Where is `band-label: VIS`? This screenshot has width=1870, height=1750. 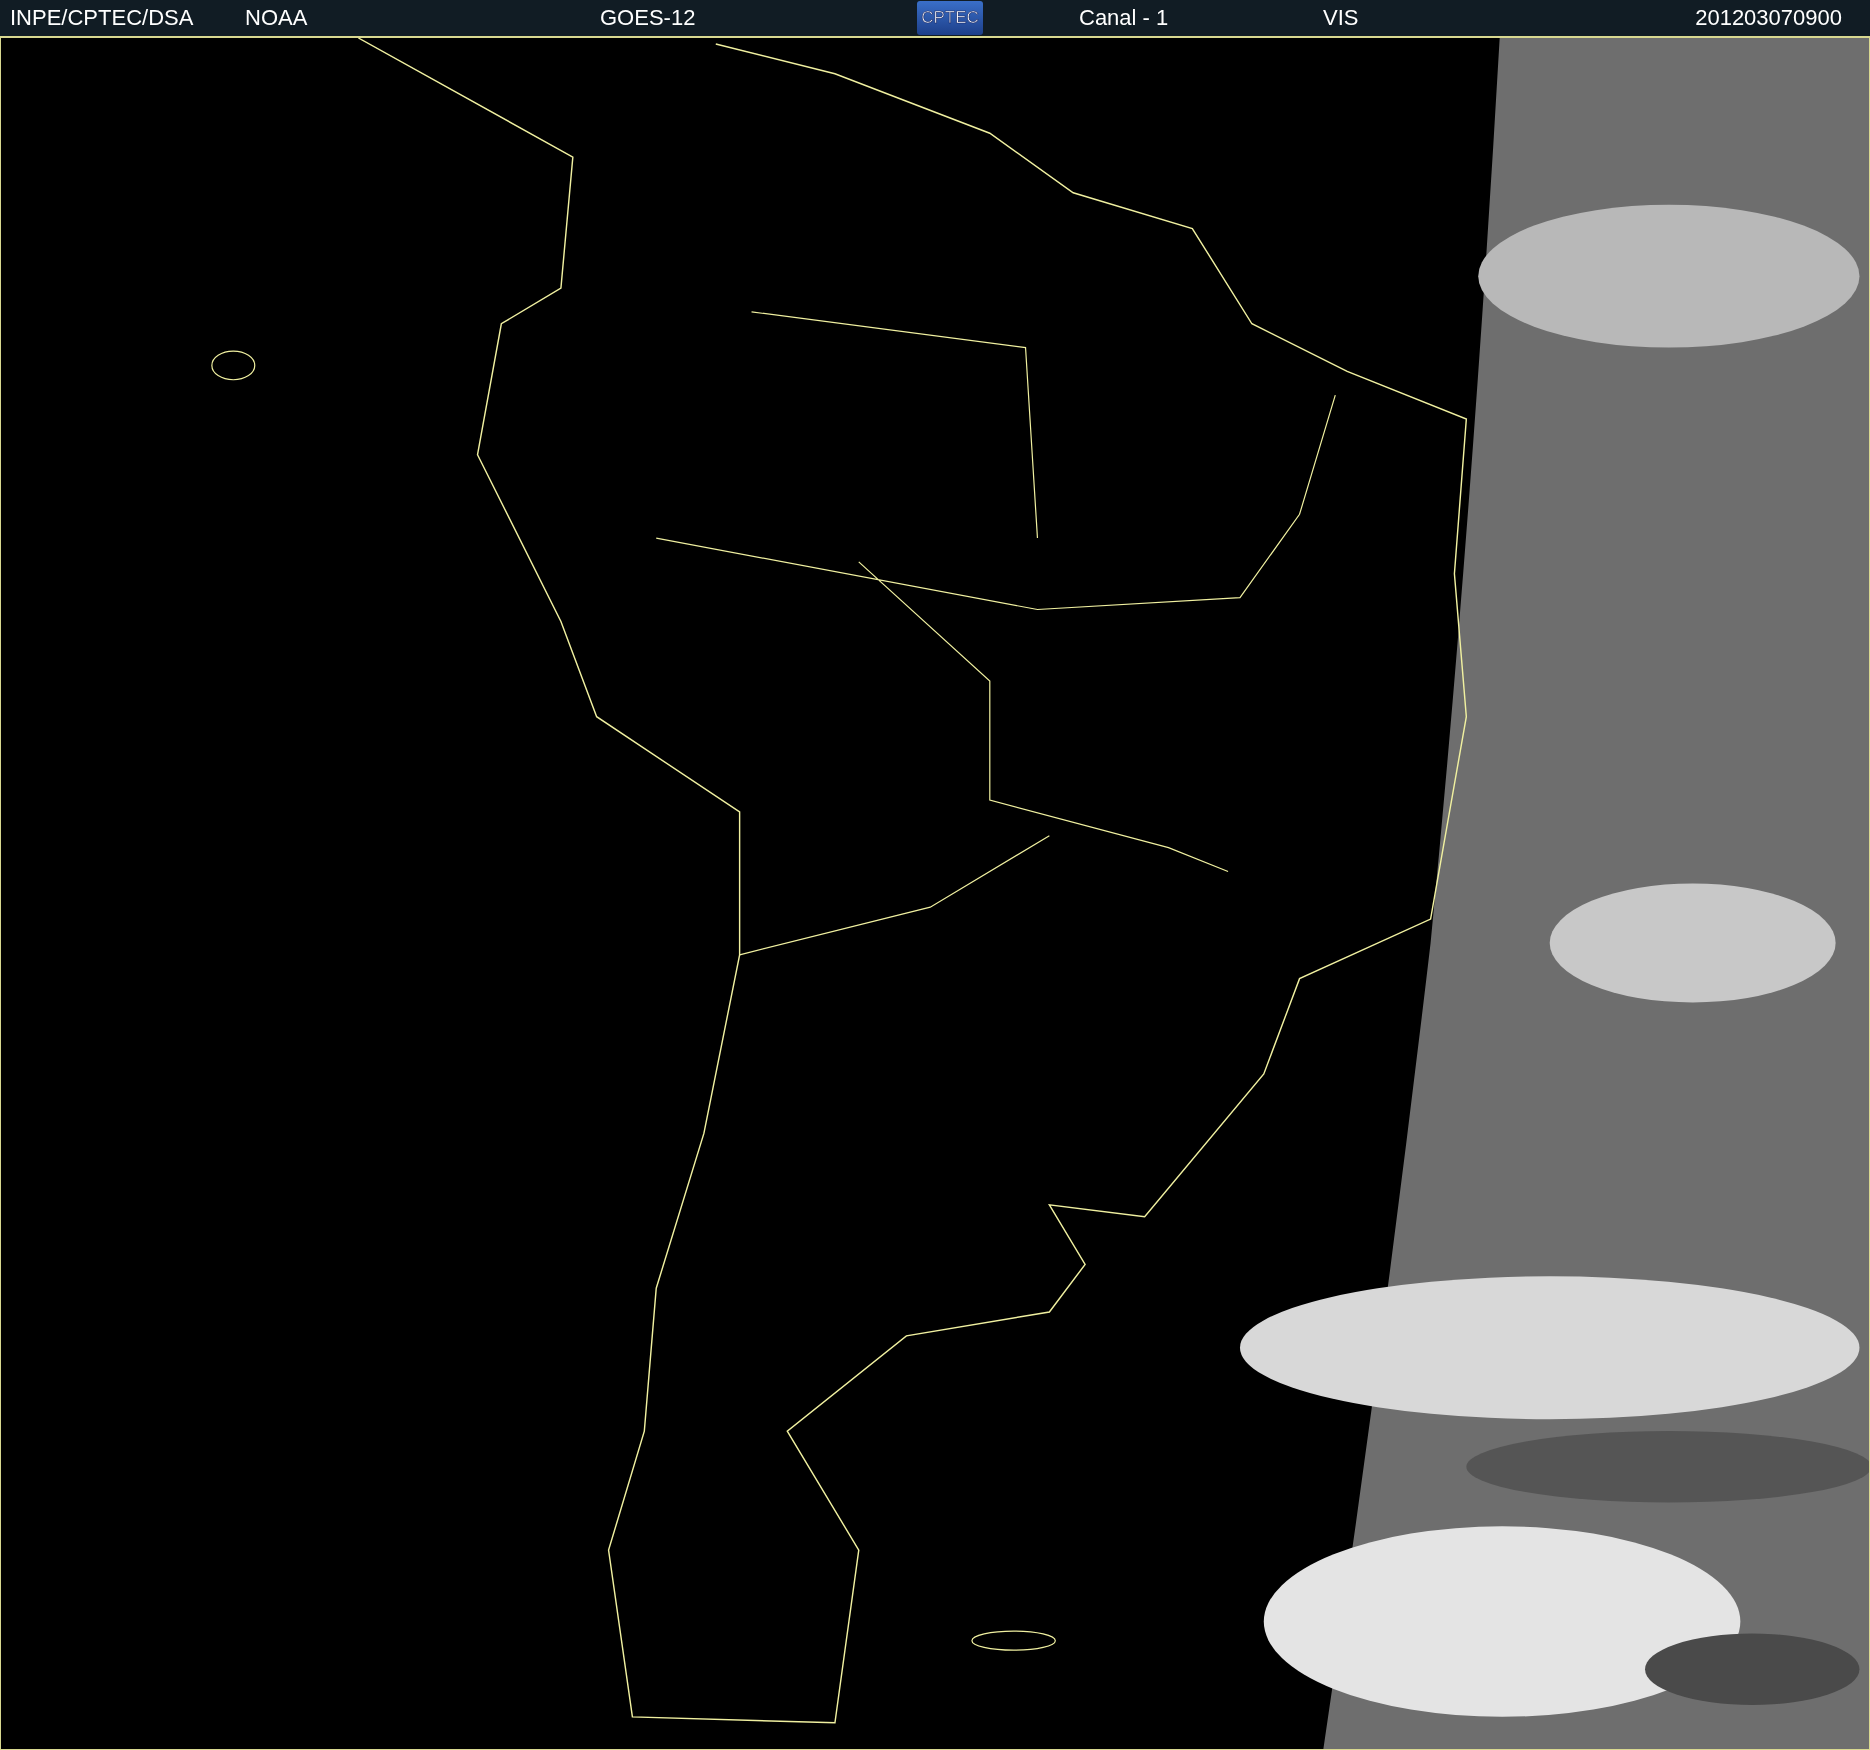
band-label: VIS is located at coordinates (1341, 18).